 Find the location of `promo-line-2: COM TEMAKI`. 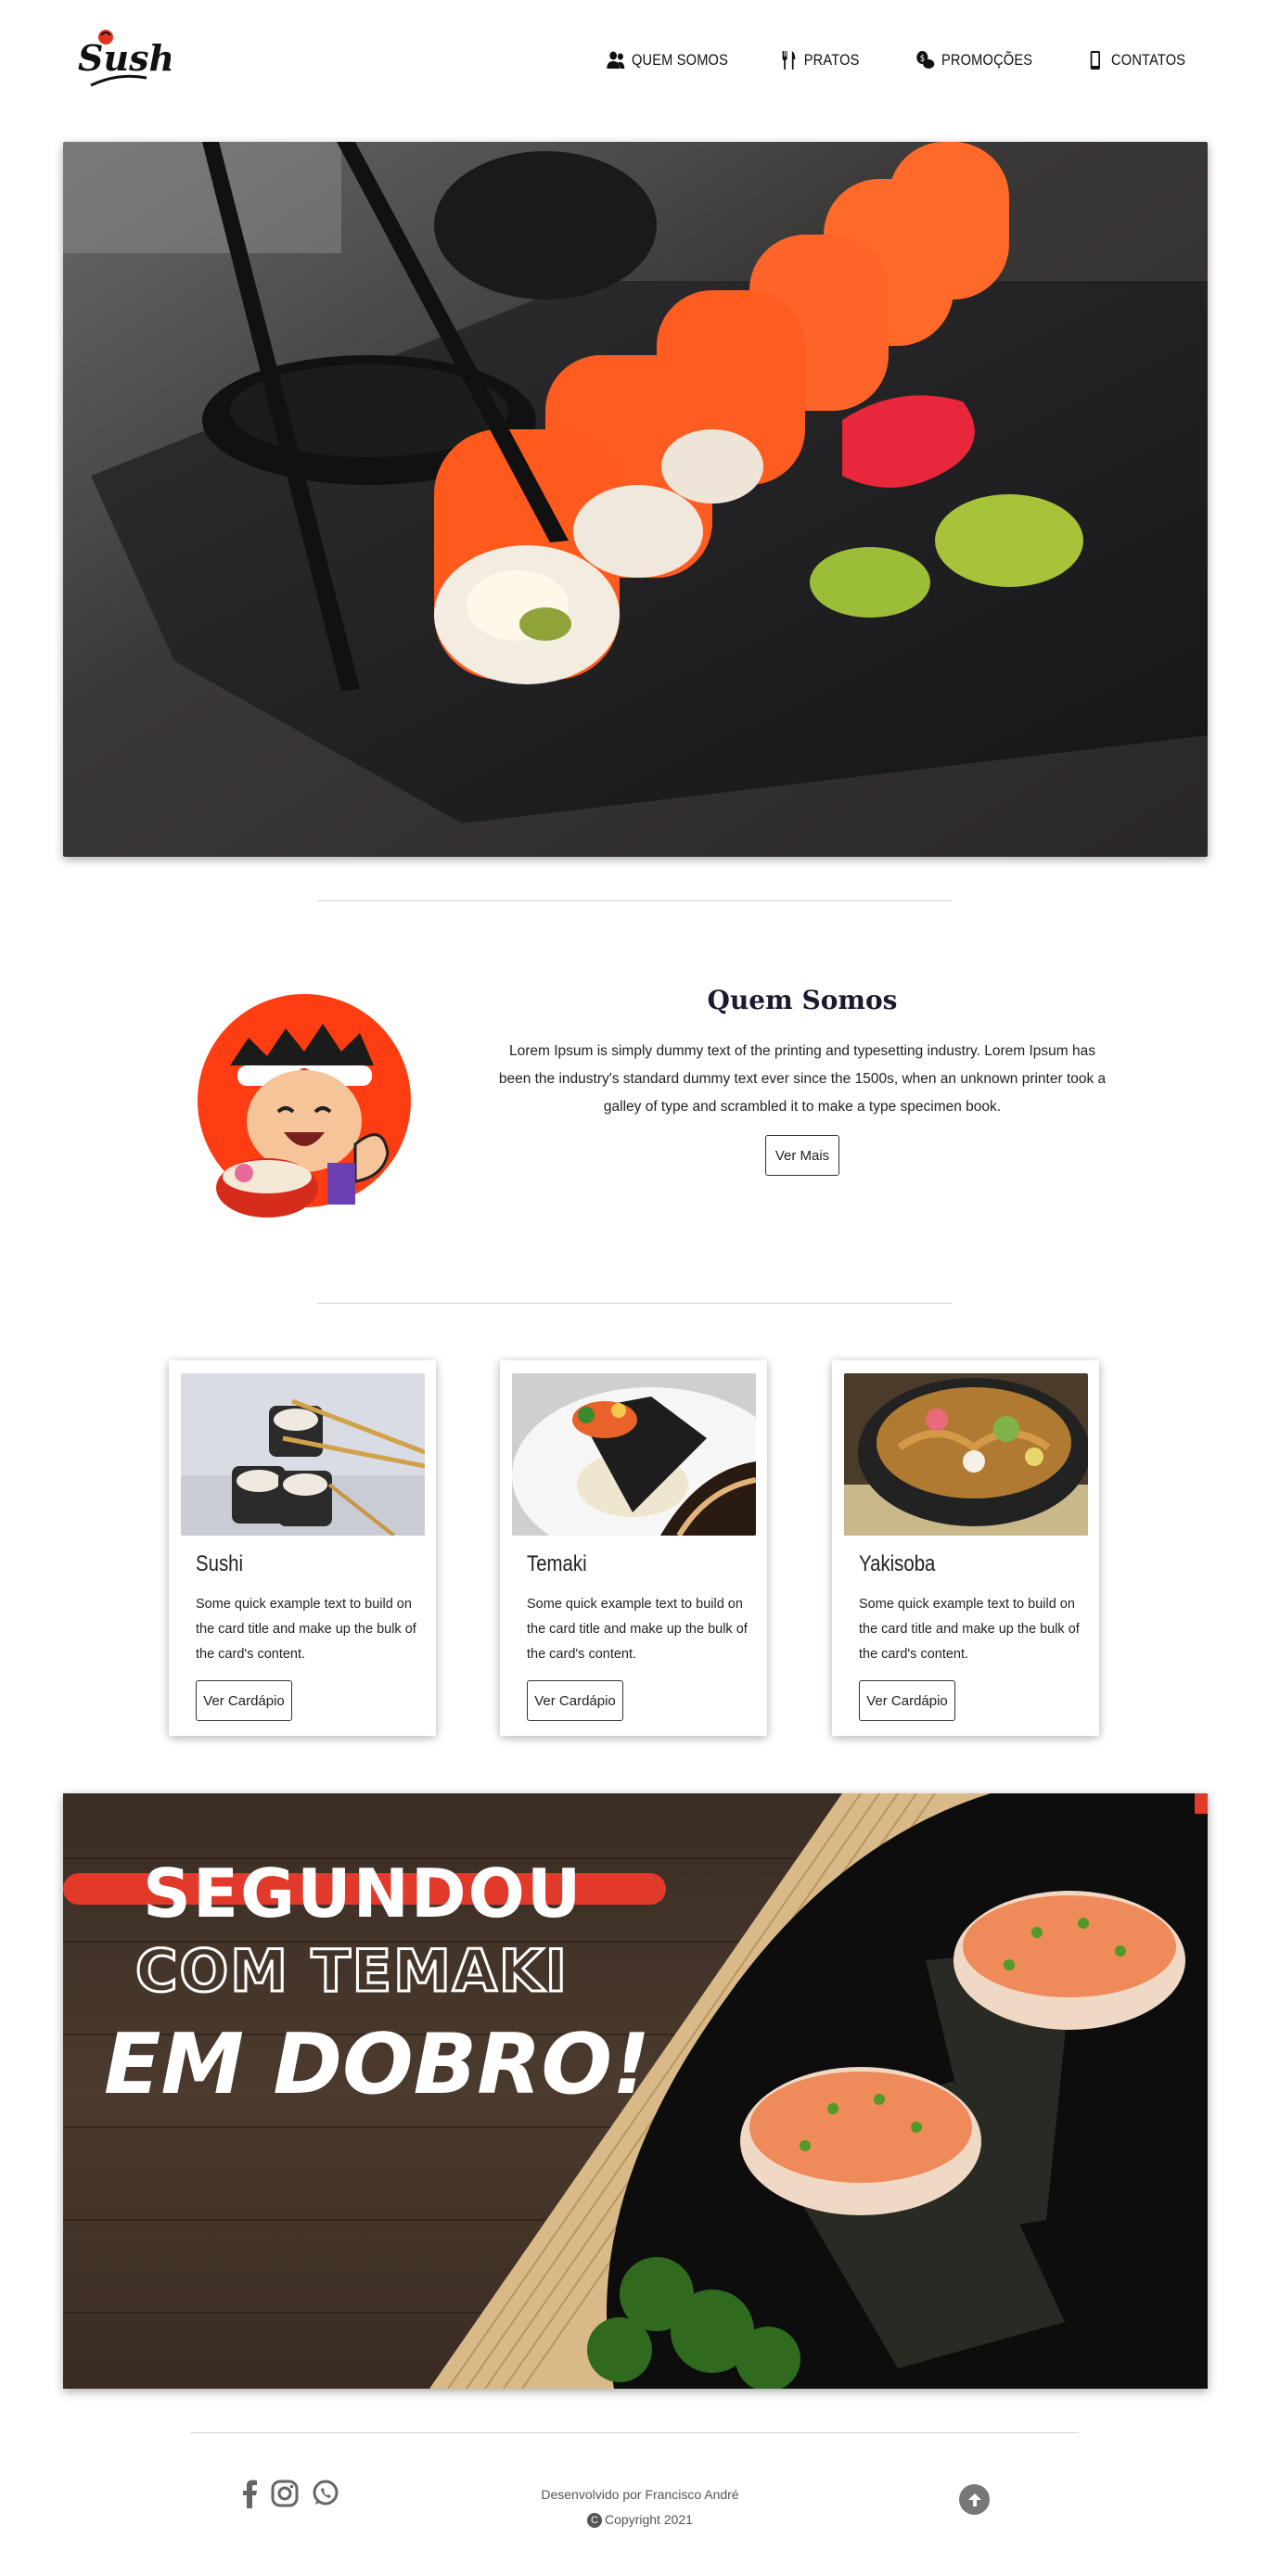

promo-line-2: COM TEMAKI is located at coordinates (352, 1971).